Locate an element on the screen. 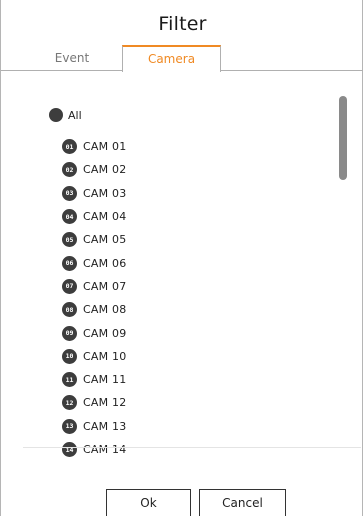 The height and width of the screenshot is (516, 363). camera-item-label: CAM 08 is located at coordinates (105, 310).